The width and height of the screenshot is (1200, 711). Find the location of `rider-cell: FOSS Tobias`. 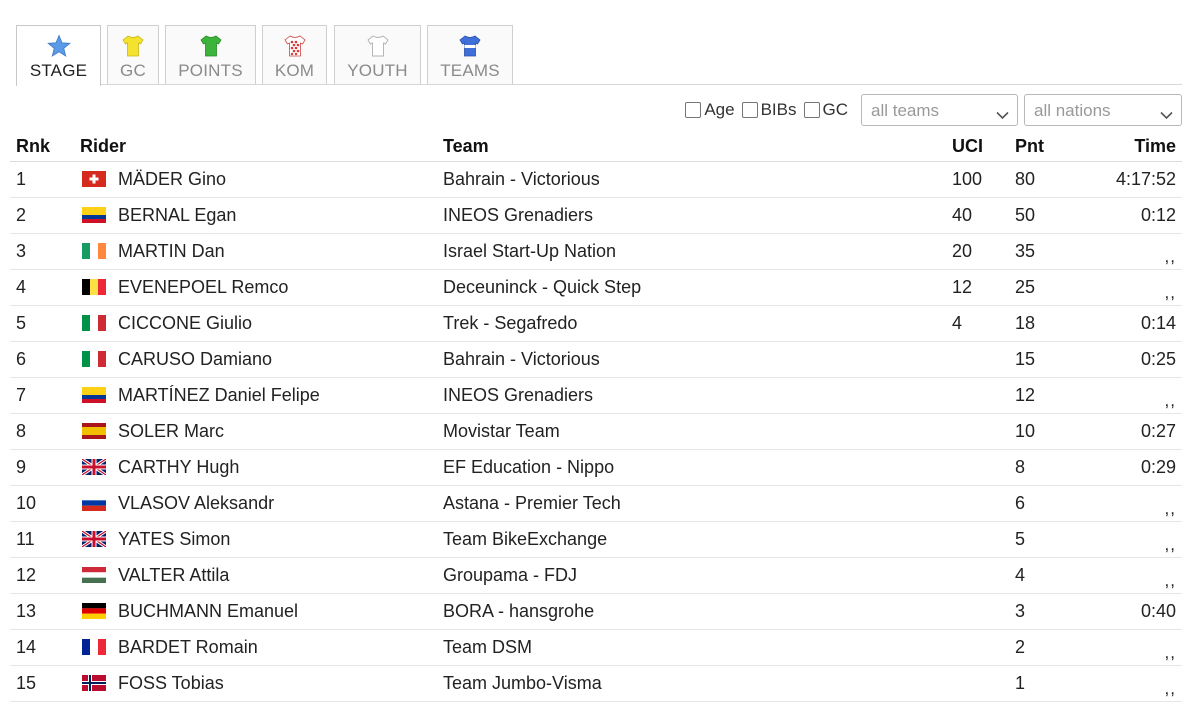

rider-cell: FOSS Tobias is located at coordinates (255, 683).